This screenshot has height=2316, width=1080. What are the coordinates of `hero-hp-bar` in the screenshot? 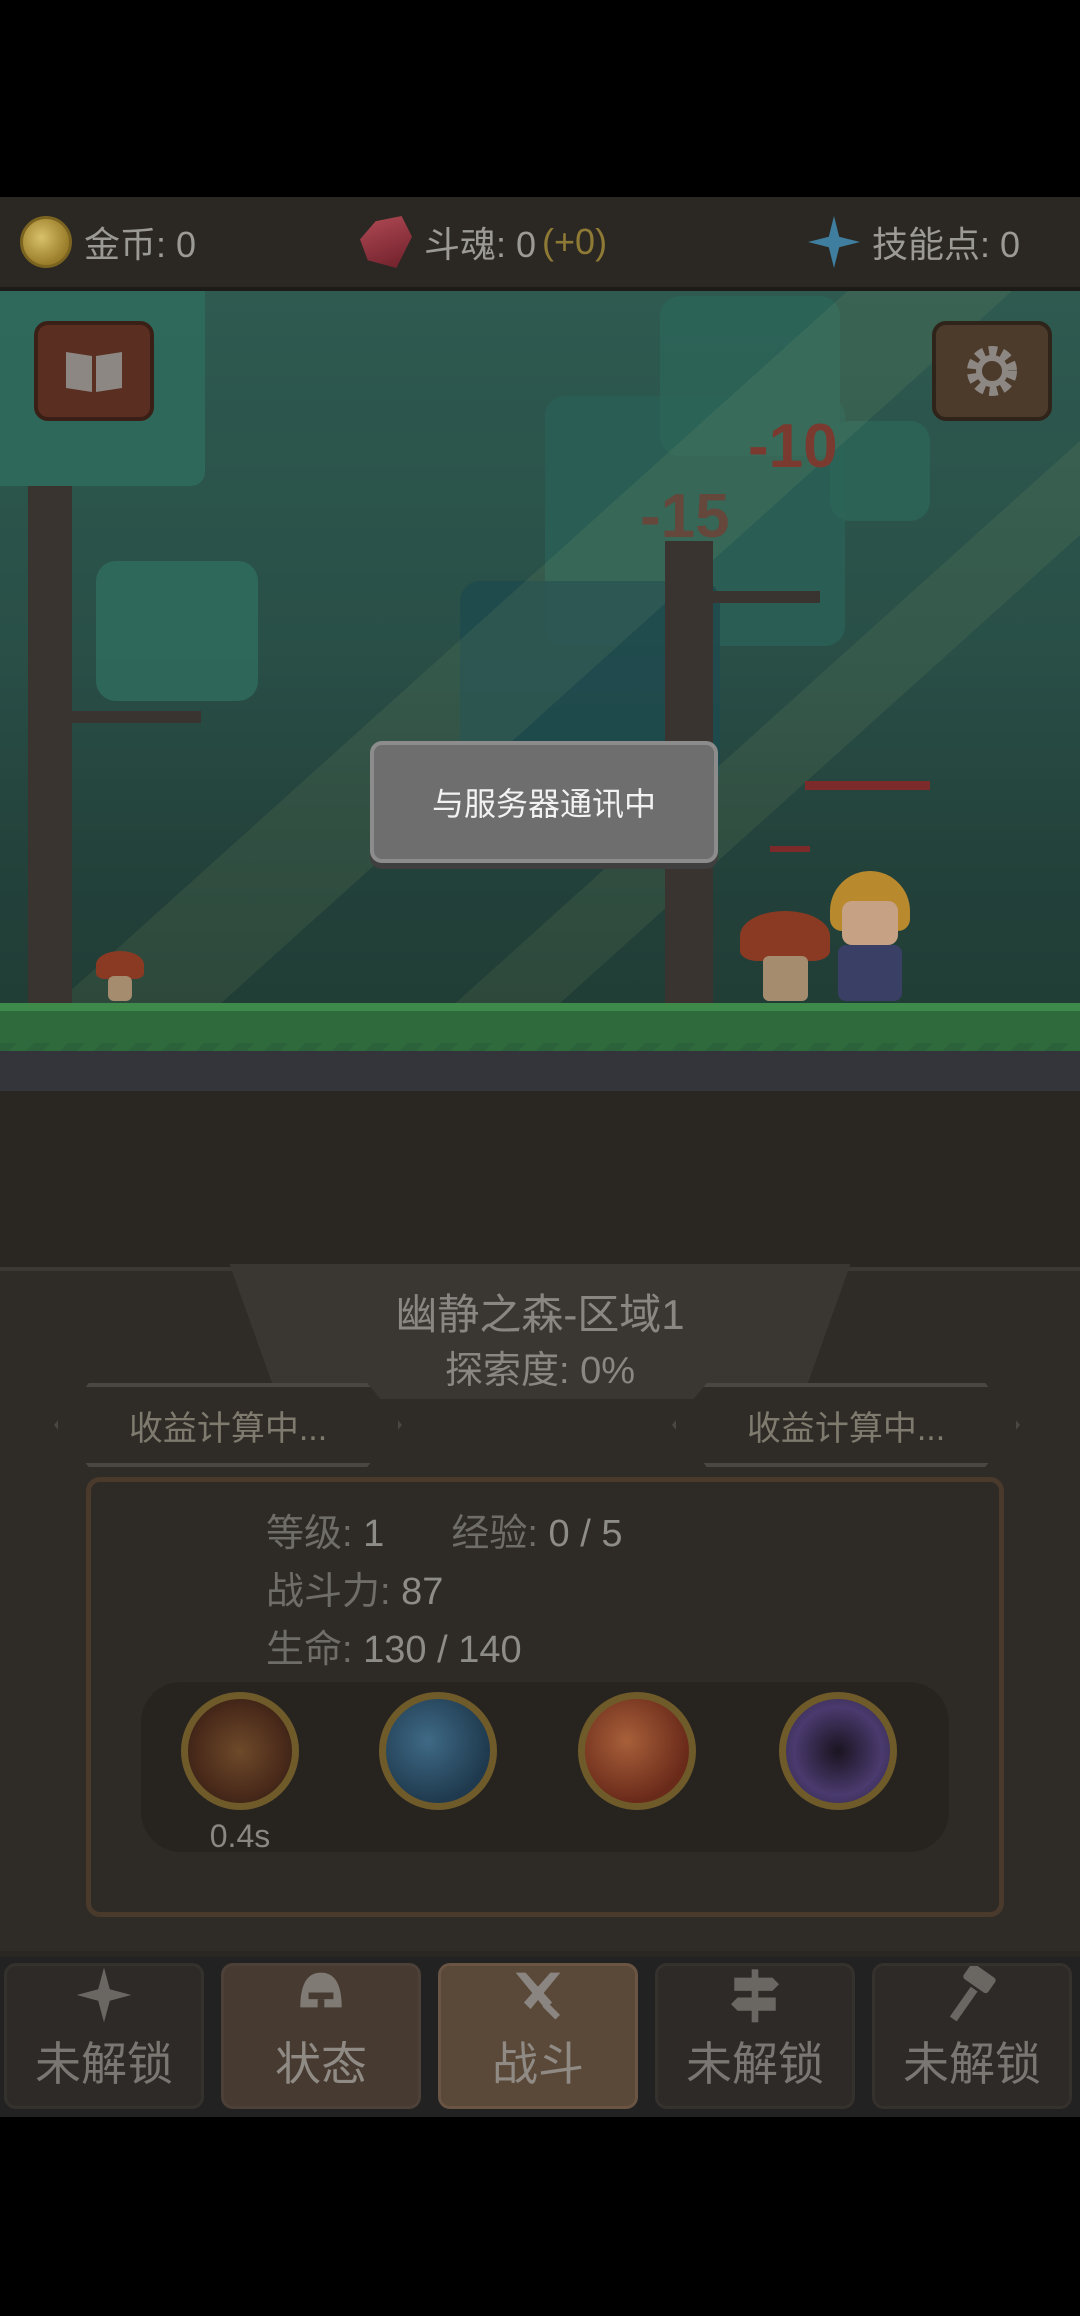 It's located at (867, 785).